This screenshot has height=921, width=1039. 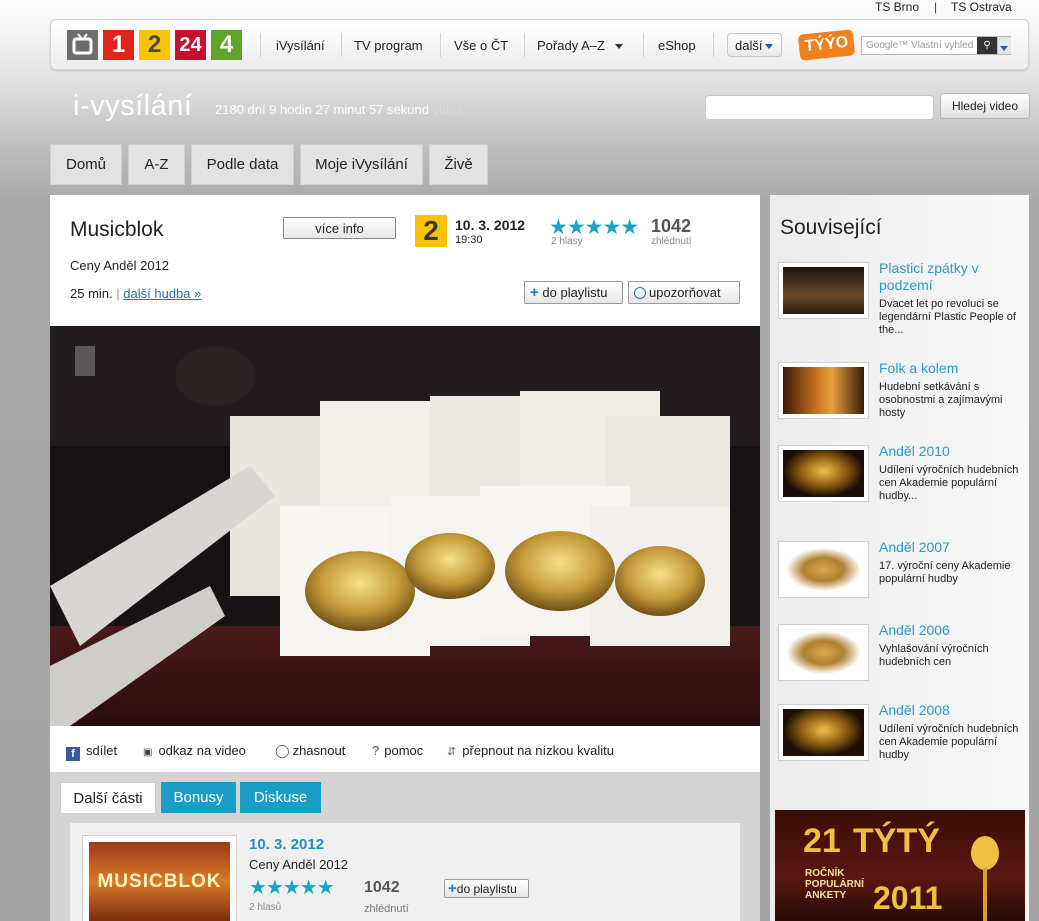 I want to click on add-to-playlist-button: + do playlistu, so click(x=573, y=292).